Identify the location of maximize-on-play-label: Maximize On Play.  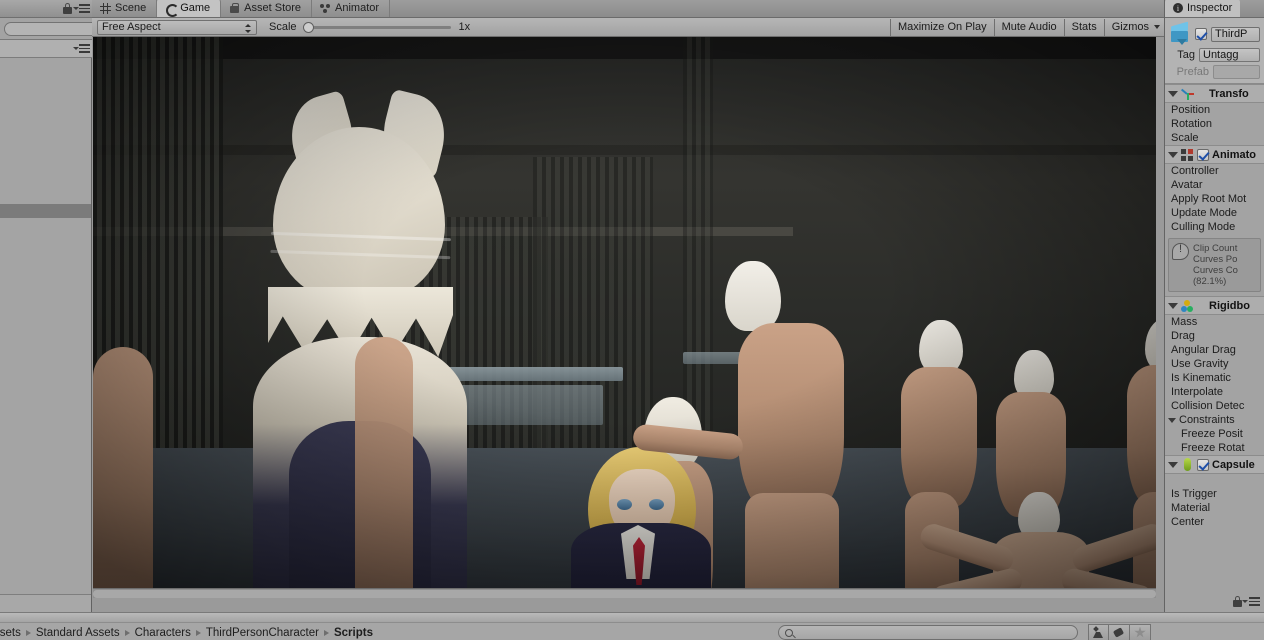
(942, 27).